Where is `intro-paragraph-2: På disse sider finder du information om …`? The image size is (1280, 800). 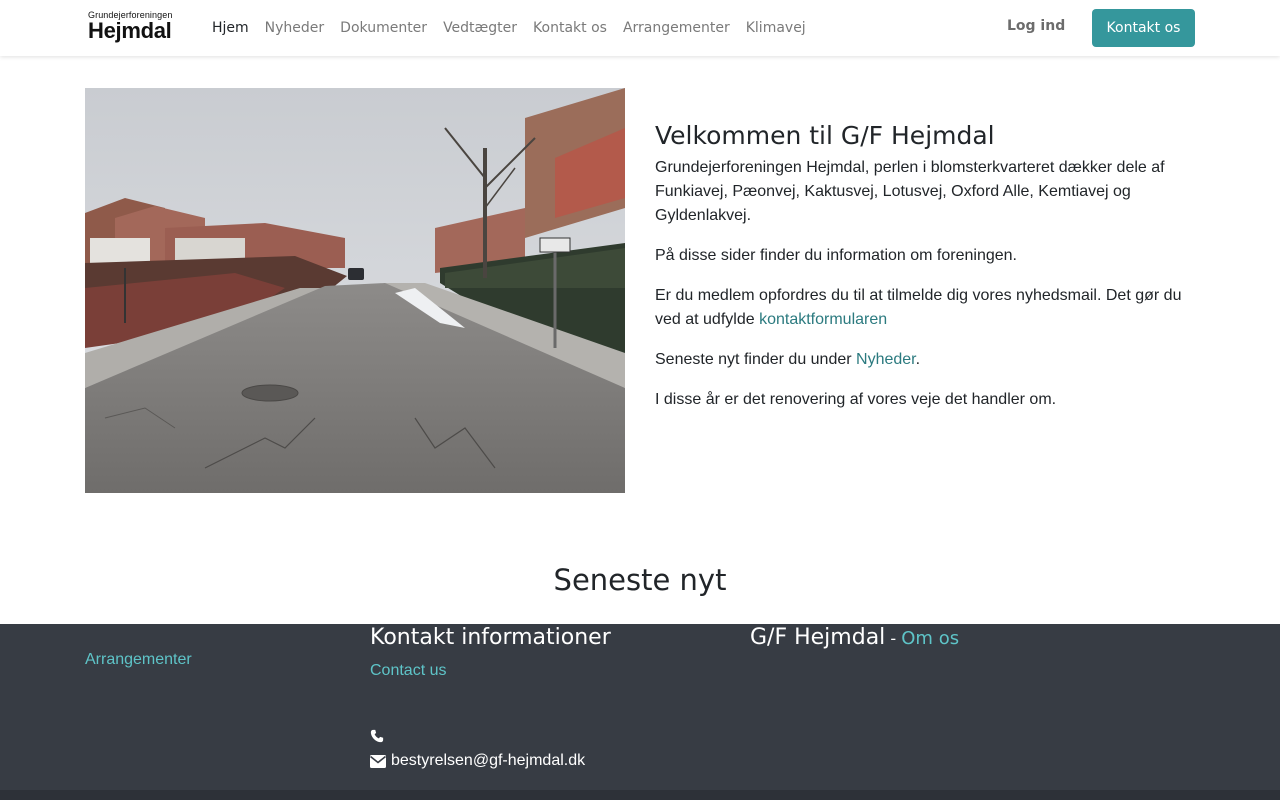
intro-paragraph-2: På disse sider finder du information om … is located at coordinates (836, 255).